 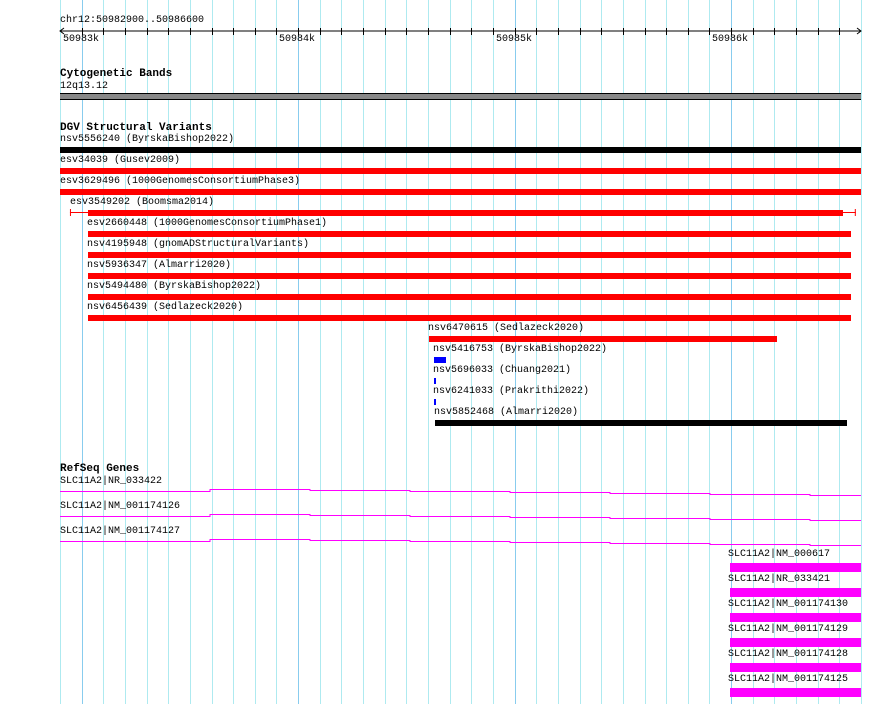 I want to click on ruler-tick-label: 50985k, so click(x=514, y=39).